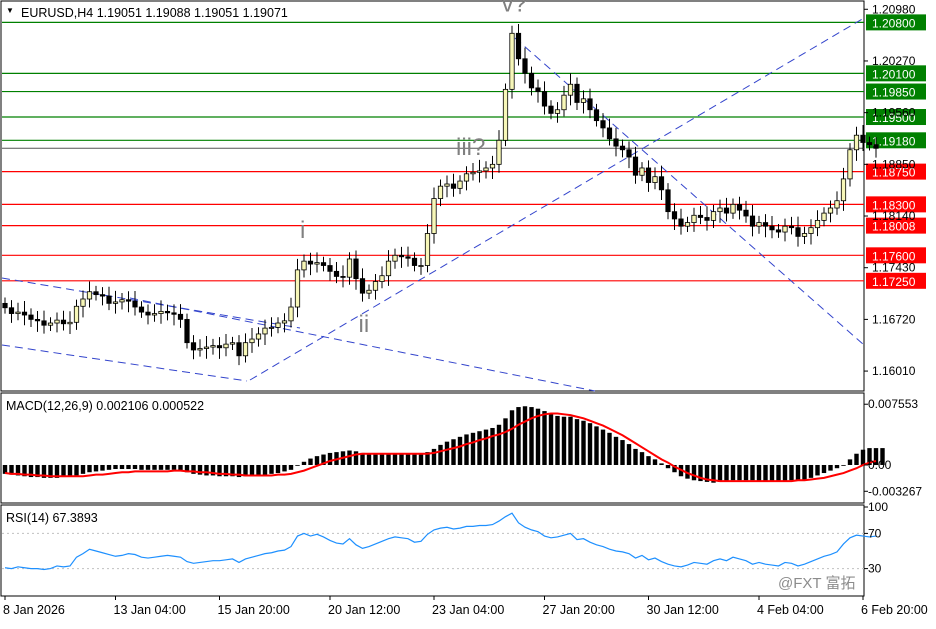  What do you see at coordinates (894, 610) in the screenshot?
I see `time-tick-label: 6 Feb 20:00` at bounding box center [894, 610].